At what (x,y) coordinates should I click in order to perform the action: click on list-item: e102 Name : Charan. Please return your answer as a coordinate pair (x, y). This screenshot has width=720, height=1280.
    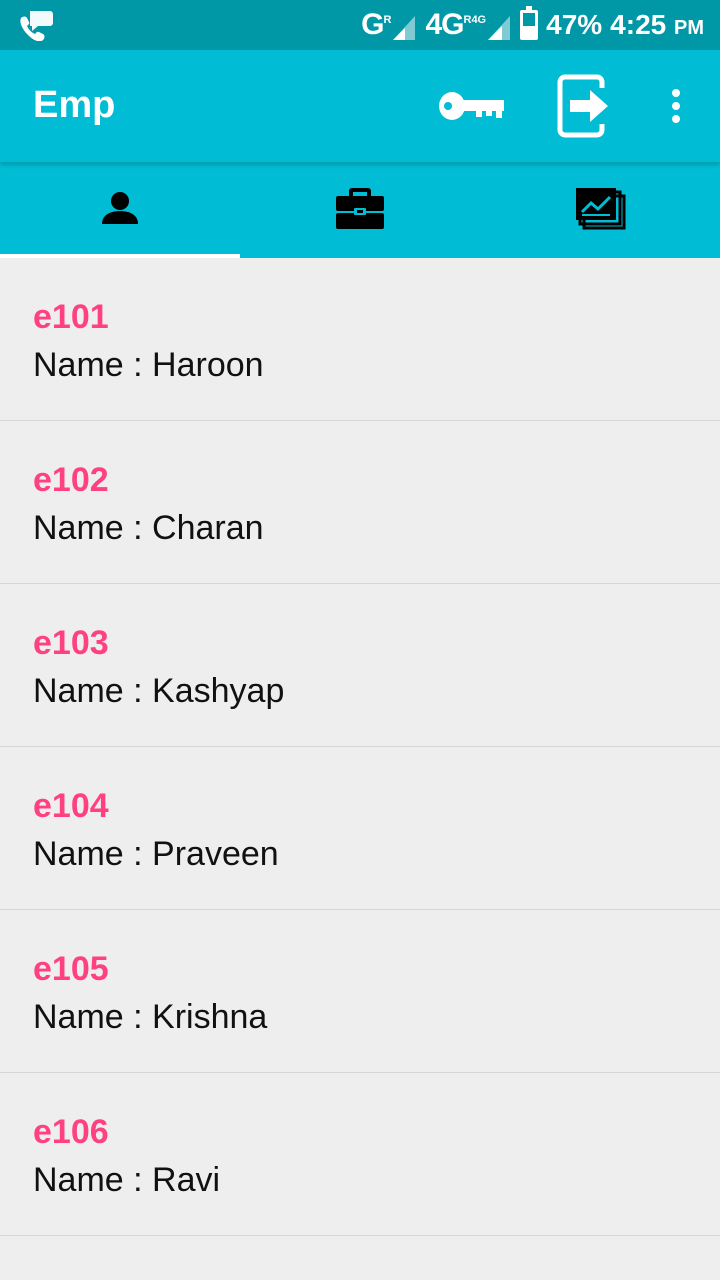
    Looking at the image, I should click on (360, 502).